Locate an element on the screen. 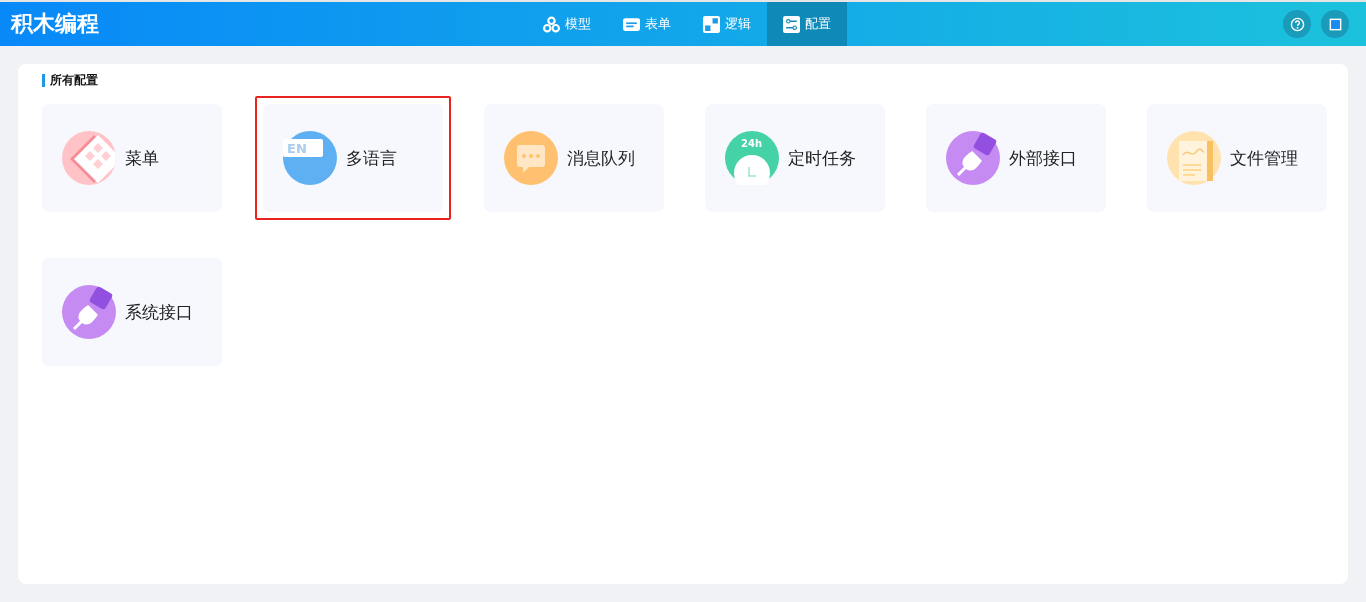  config-card: 系统接口 is located at coordinates (132, 312).